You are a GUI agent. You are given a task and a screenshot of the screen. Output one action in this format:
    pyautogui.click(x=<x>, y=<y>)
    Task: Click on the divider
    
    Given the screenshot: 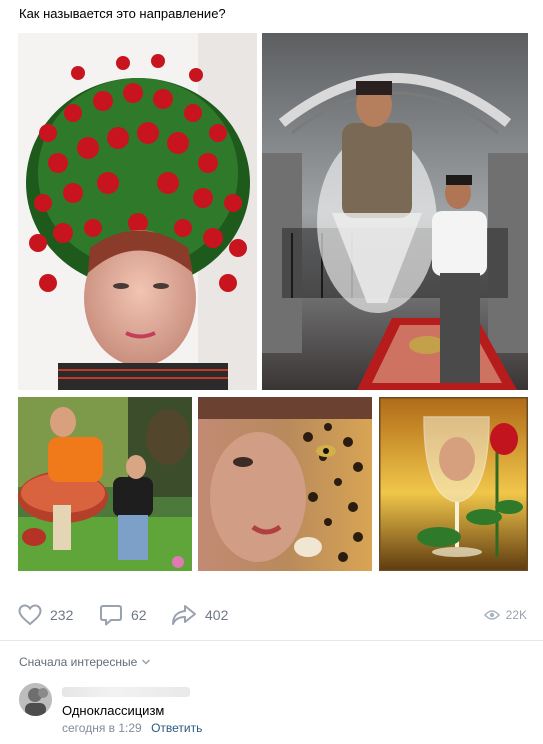 What is the action you would take?
    pyautogui.click(x=271, y=640)
    